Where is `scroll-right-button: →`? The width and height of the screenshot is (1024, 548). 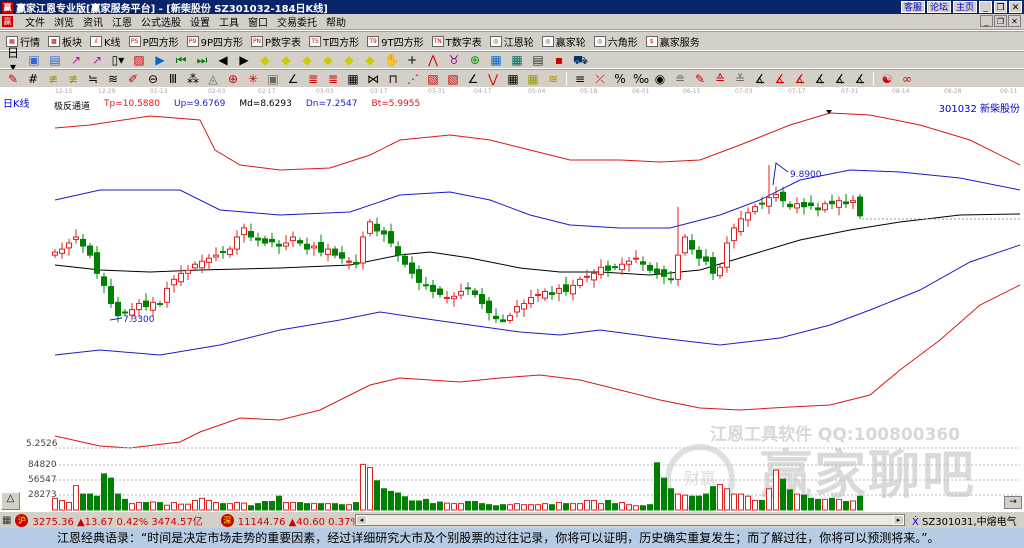
scroll-right-button: → is located at coordinates (1013, 502).